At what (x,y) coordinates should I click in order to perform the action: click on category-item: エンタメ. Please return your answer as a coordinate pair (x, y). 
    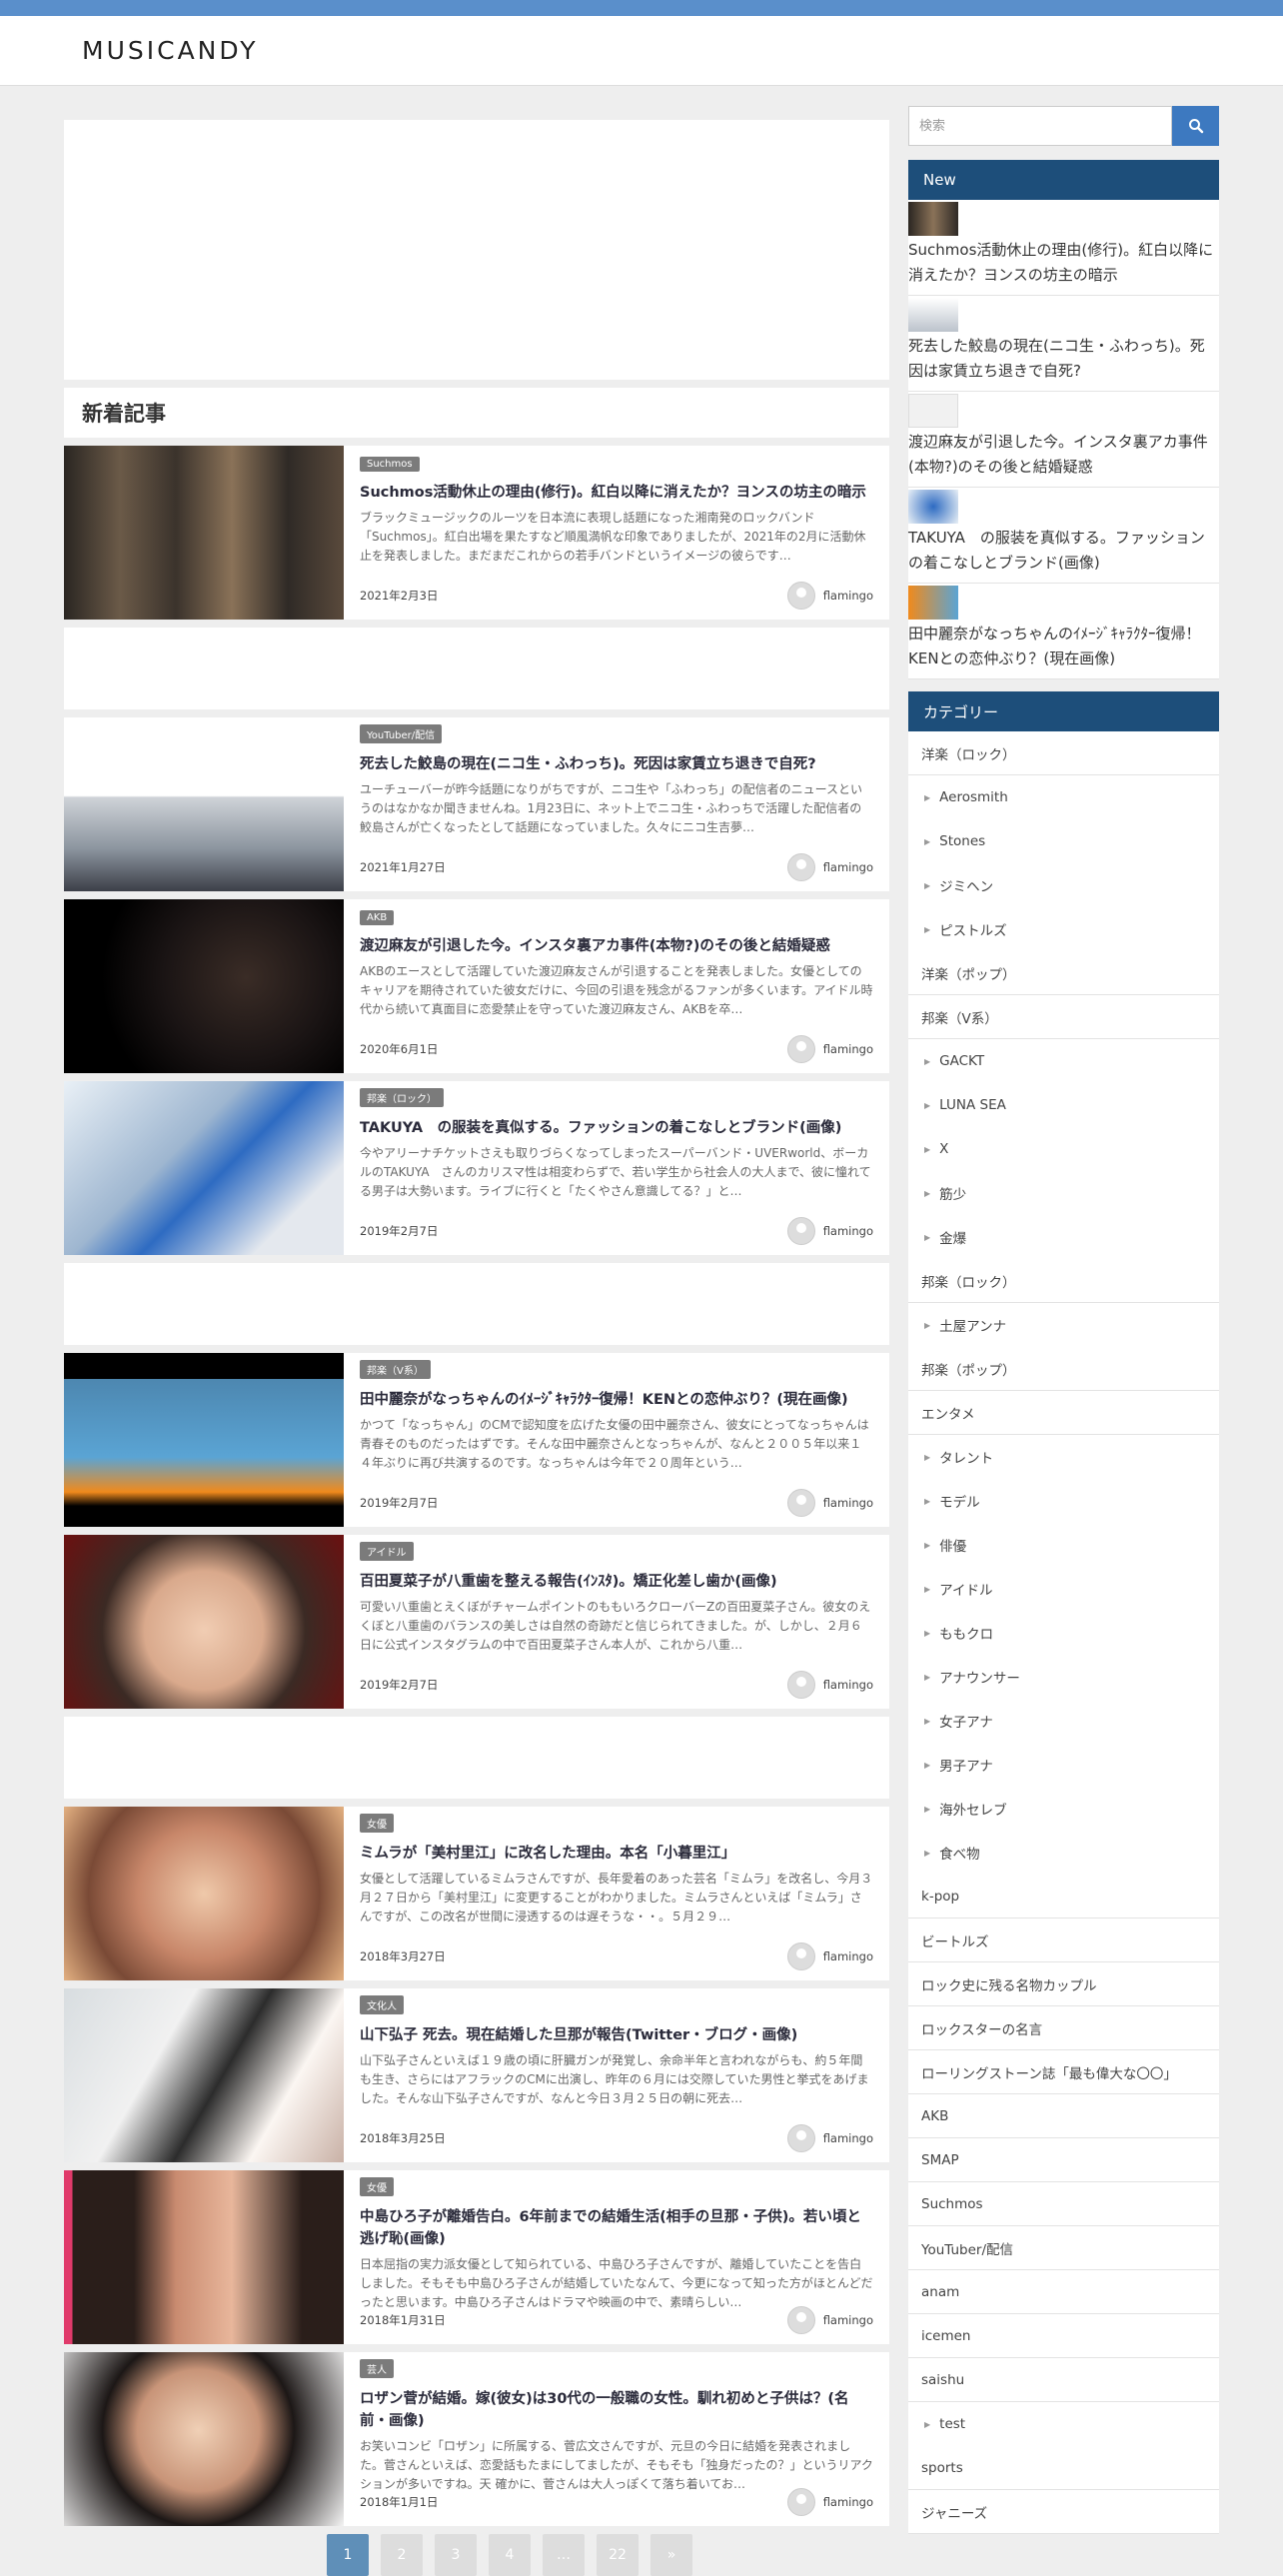
    Looking at the image, I should click on (1063, 1413).